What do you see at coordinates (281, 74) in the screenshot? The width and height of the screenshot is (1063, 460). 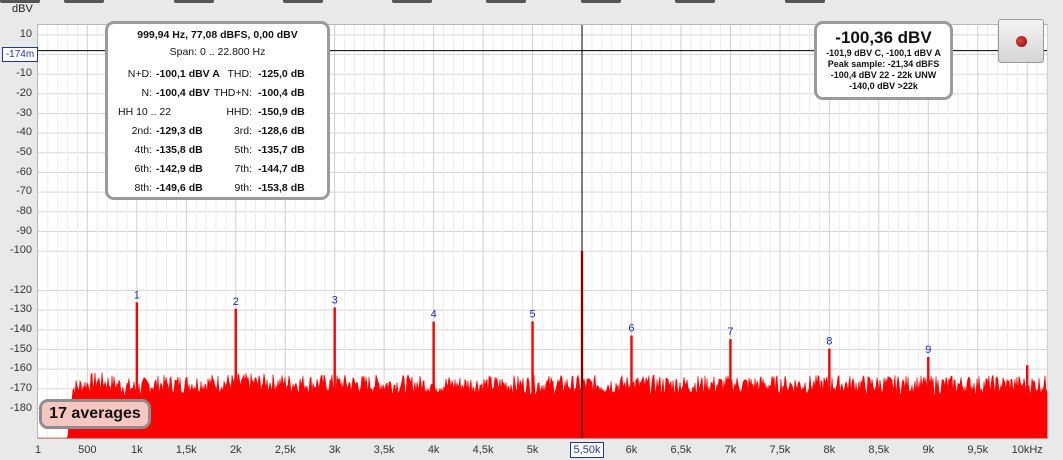 I see `stats-right-value: -125,0 dB` at bounding box center [281, 74].